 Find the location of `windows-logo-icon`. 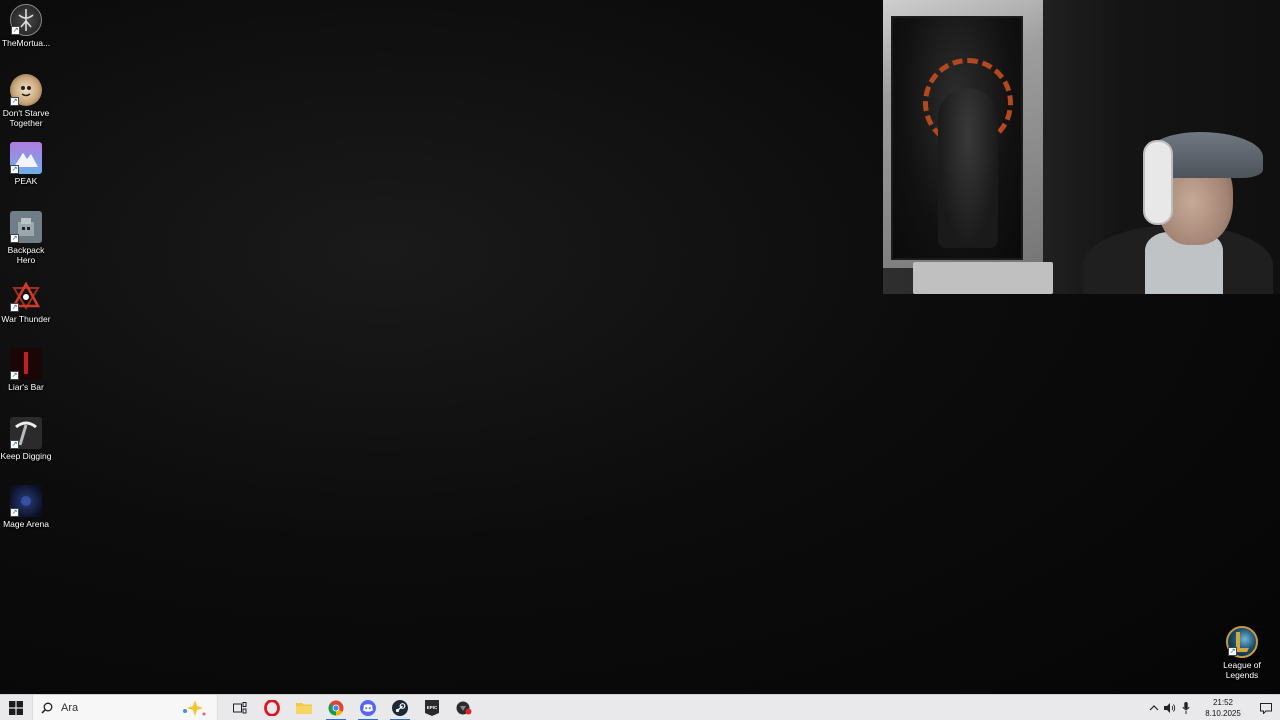

windows-logo-icon is located at coordinates (16, 707).